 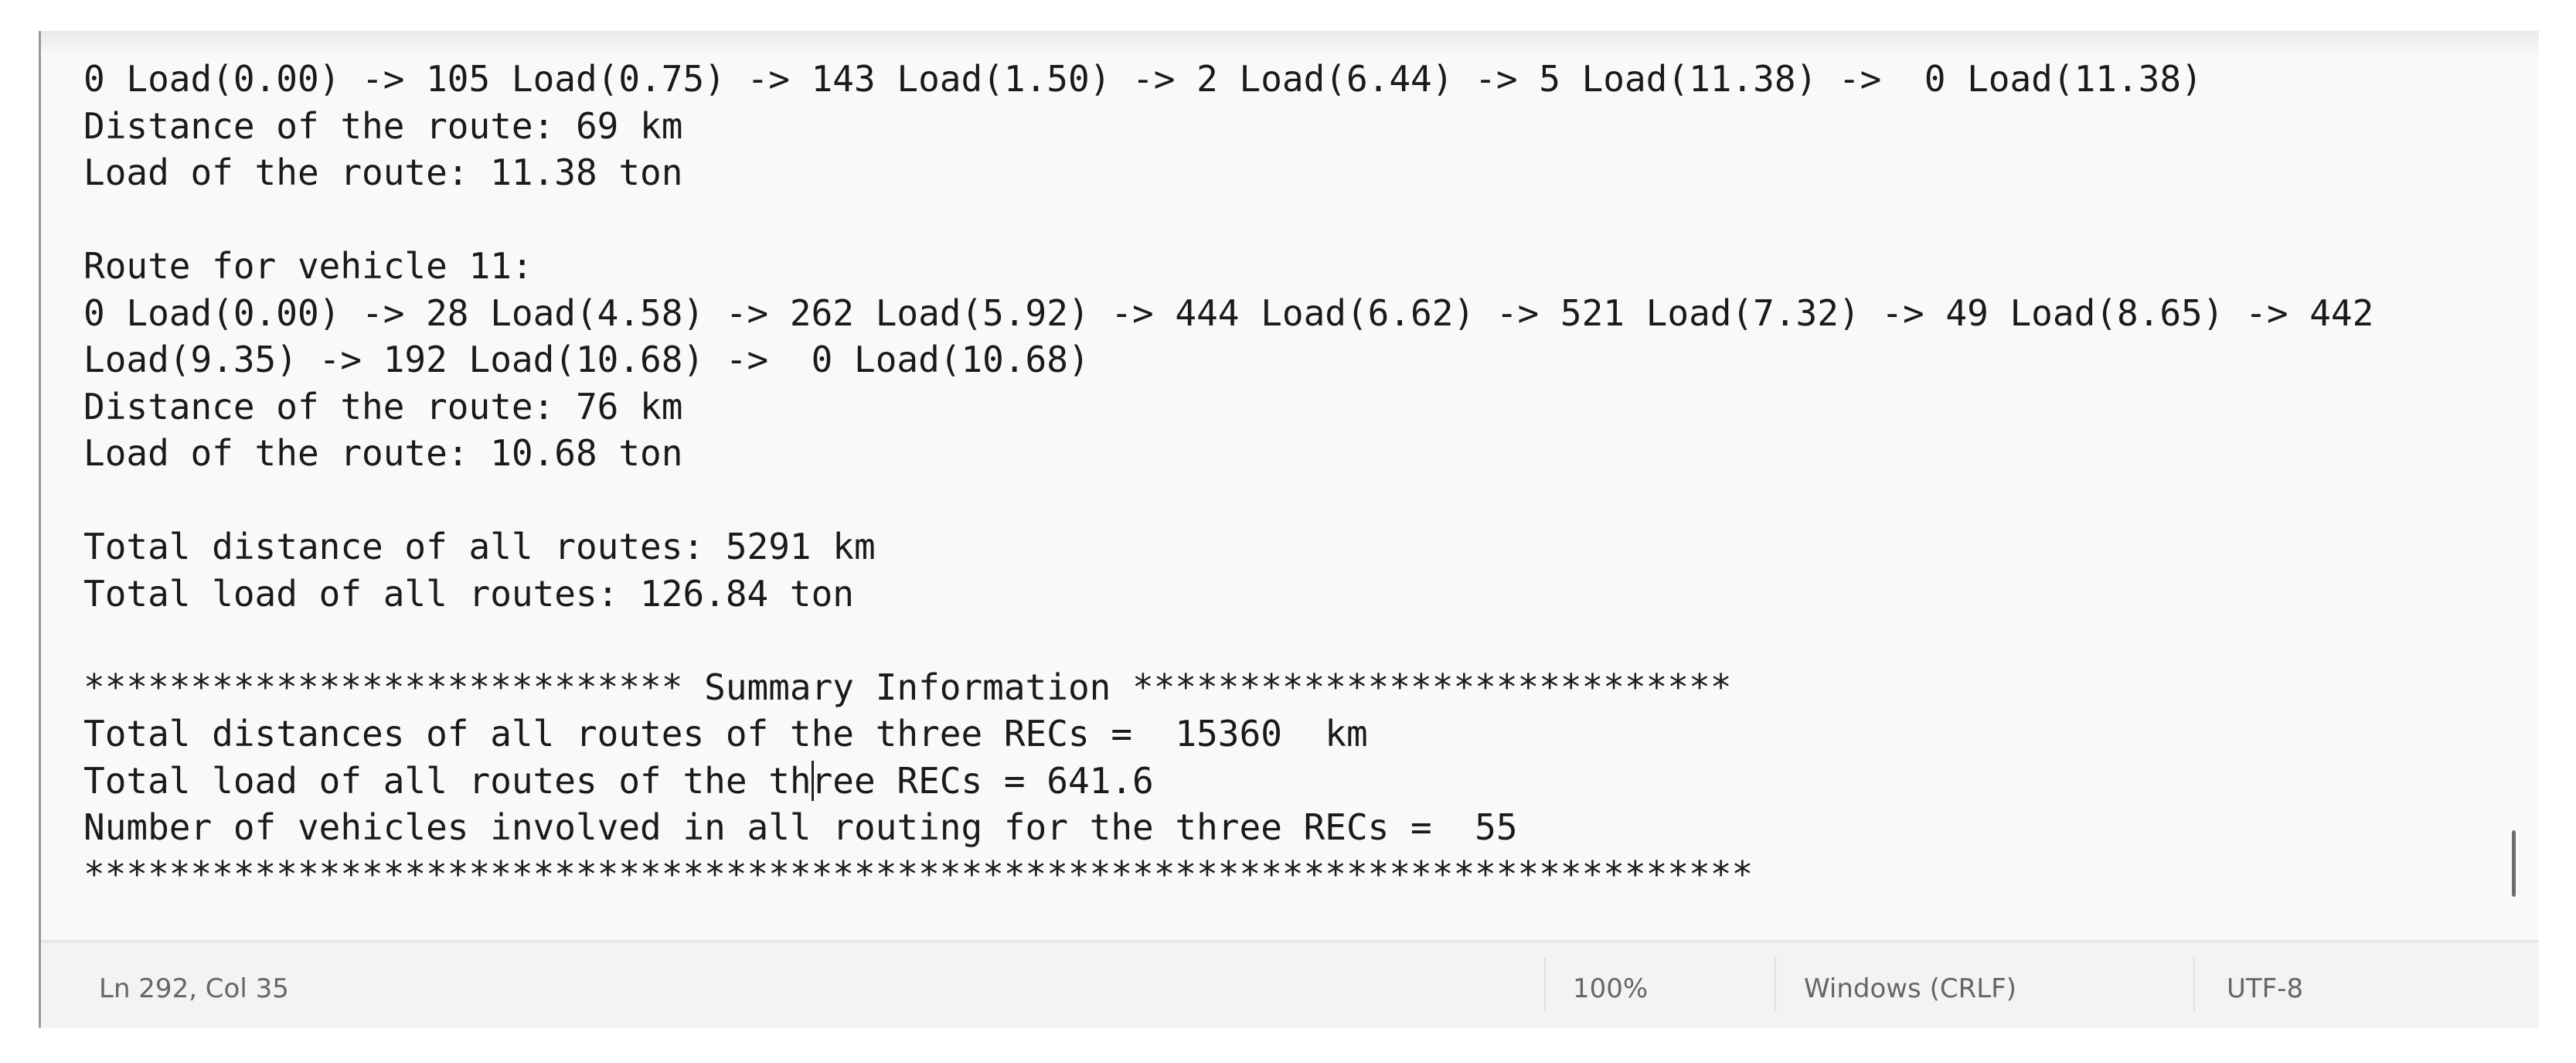 I want to click on text-line: Total distance of all routes: 5291 km, so click(x=479, y=546).